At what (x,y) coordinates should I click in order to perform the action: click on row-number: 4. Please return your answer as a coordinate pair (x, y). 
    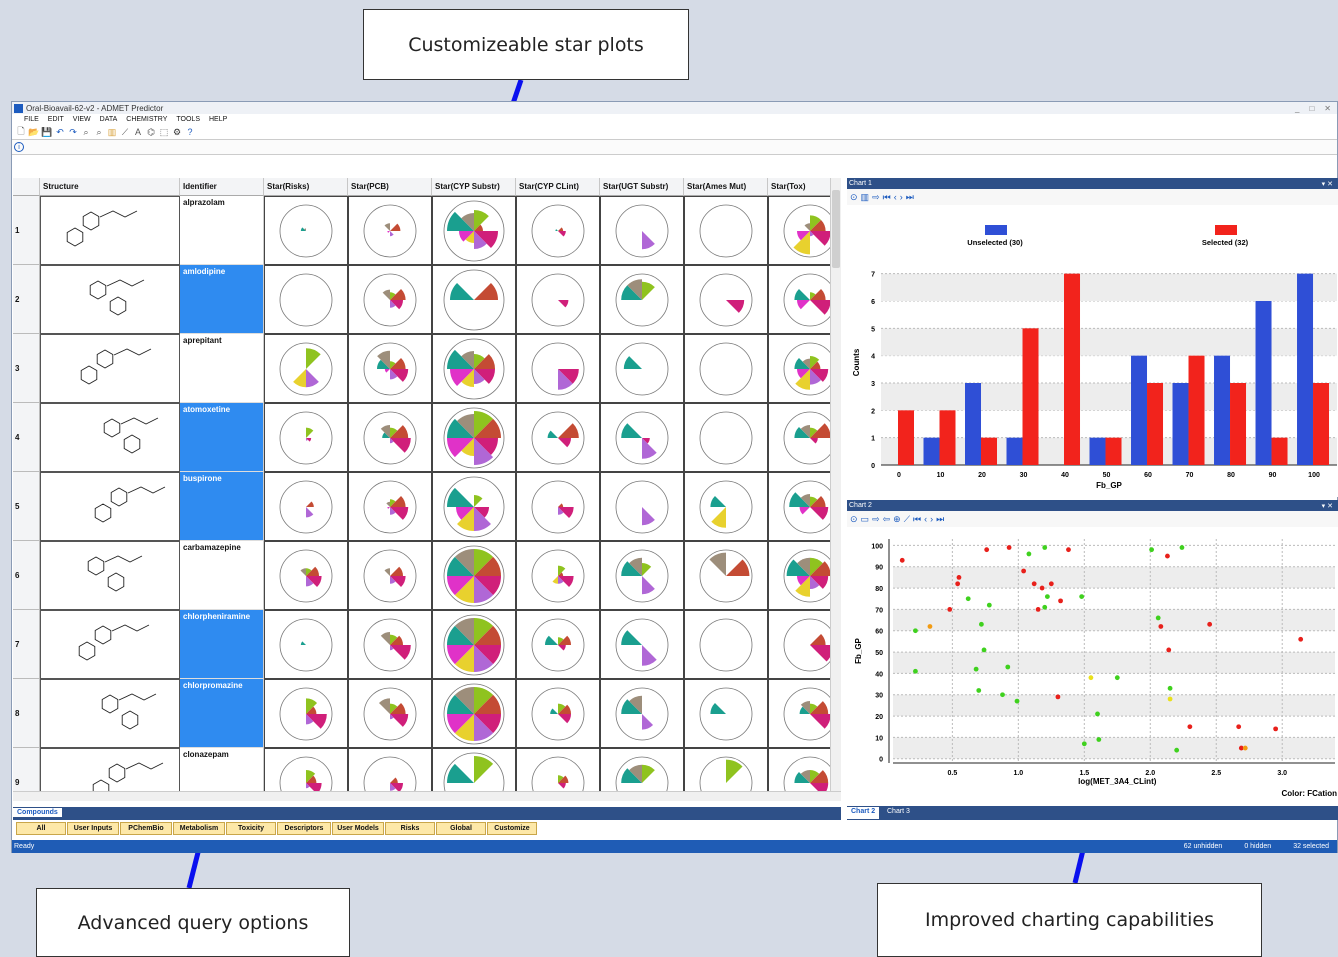
    Looking at the image, I should click on (26, 437).